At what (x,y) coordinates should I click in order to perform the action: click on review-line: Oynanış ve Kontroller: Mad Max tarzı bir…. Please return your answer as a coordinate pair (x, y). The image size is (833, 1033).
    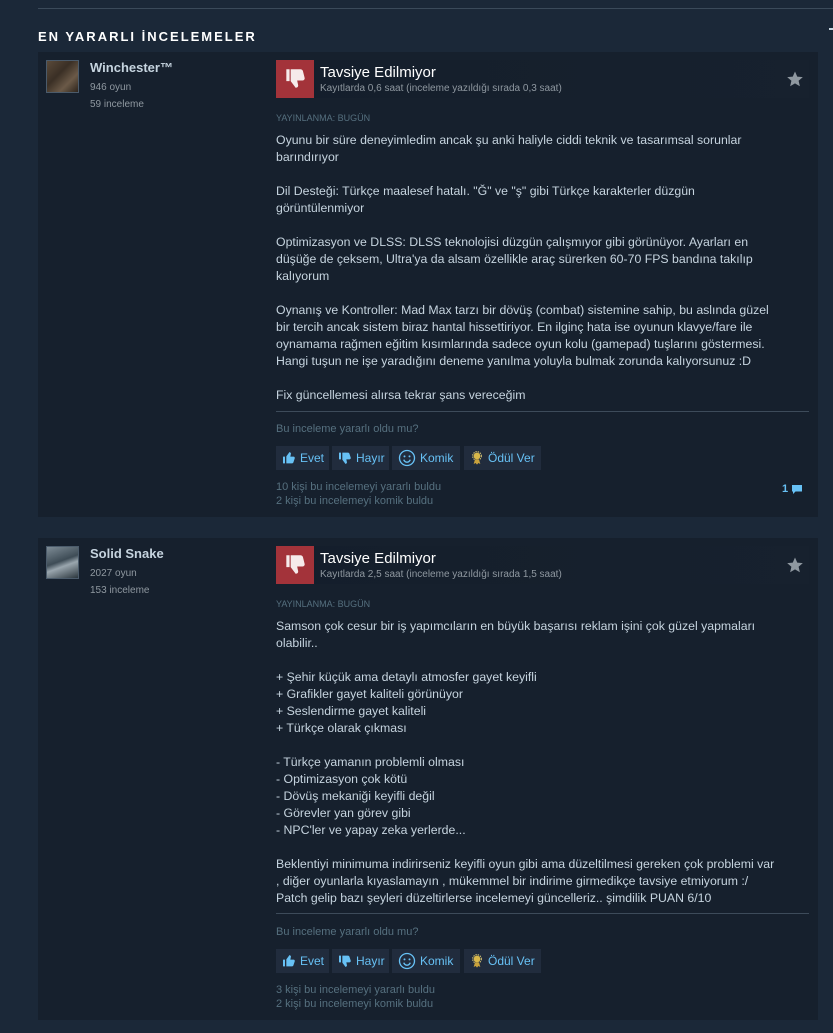
    Looking at the image, I should click on (522, 310).